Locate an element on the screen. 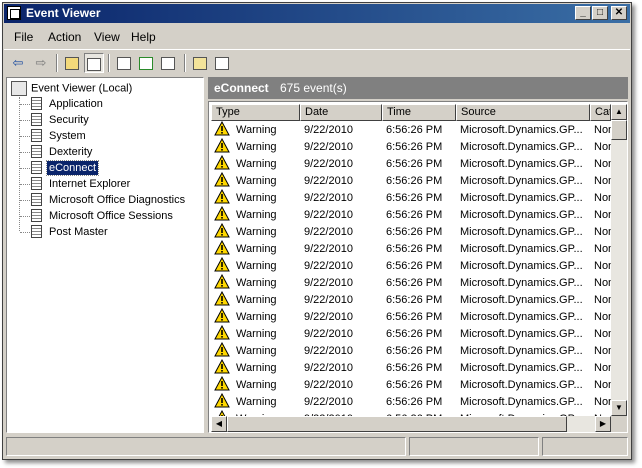 This screenshot has width=642, height=468. menu-help: Help is located at coordinates (143, 37).